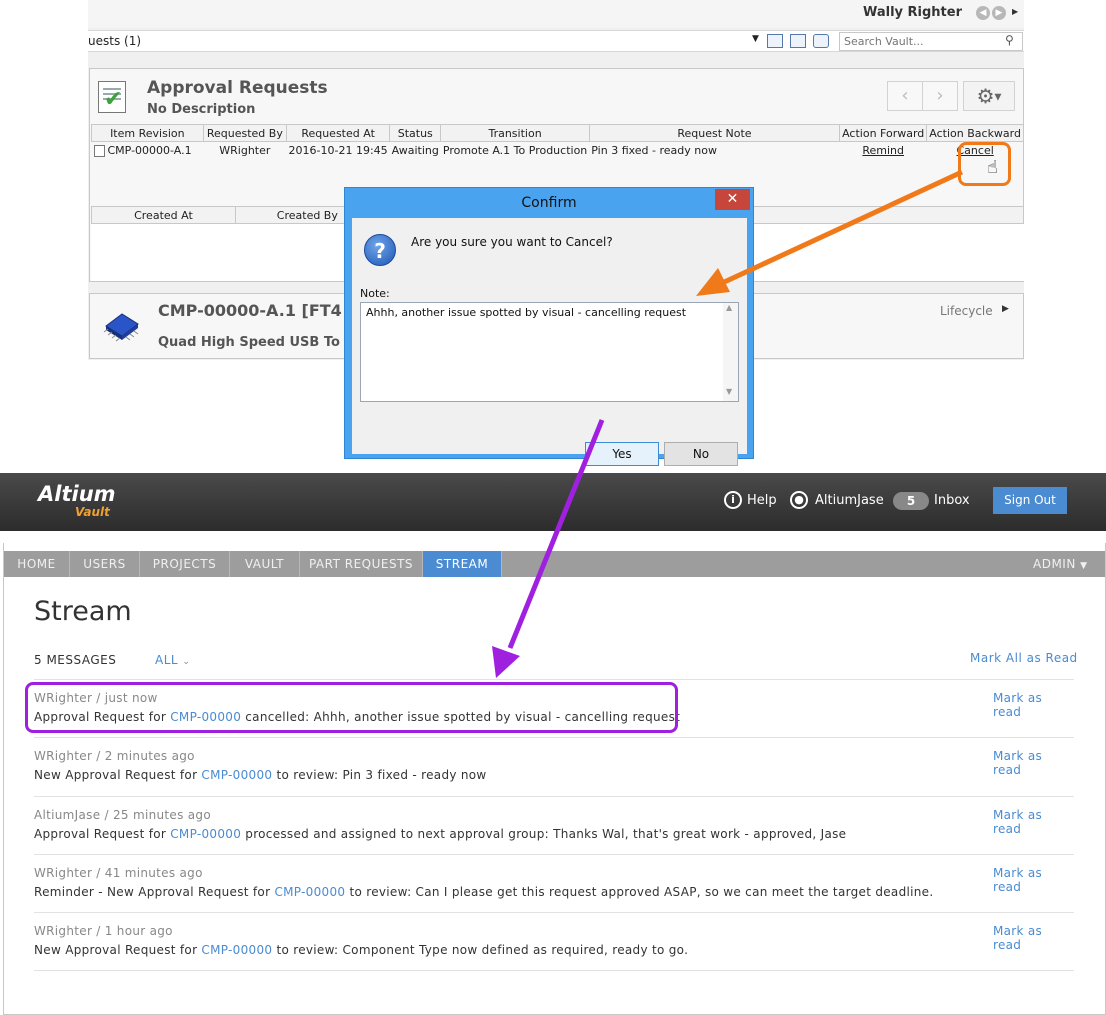  Describe the element at coordinates (462, 564) in the screenshot. I see `tab-stream: STREAM` at that location.